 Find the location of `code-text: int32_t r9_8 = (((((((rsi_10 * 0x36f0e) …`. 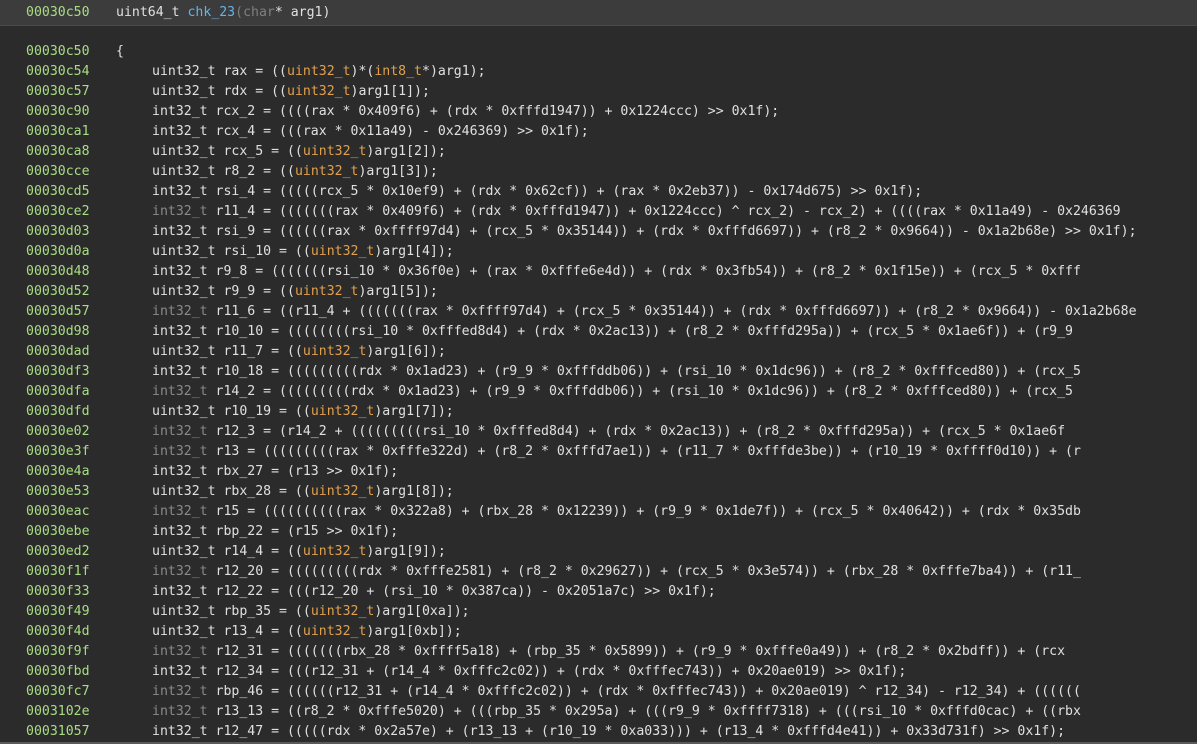

code-text: int32_t r9_8 = (((((((rsi_10 * 0x36f0e) … is located at coordinates (616, 272).